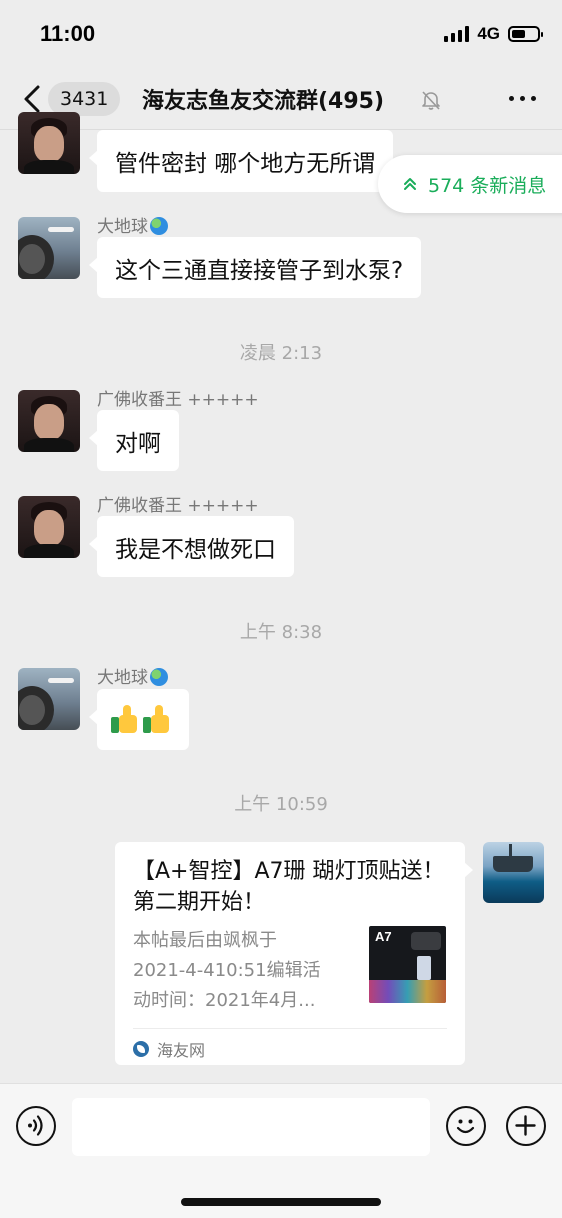  What do you see at coordinates (407, 964) in the screenshot?
I see `link-card-thumbnail: A7` at bounding box center [407, 964].